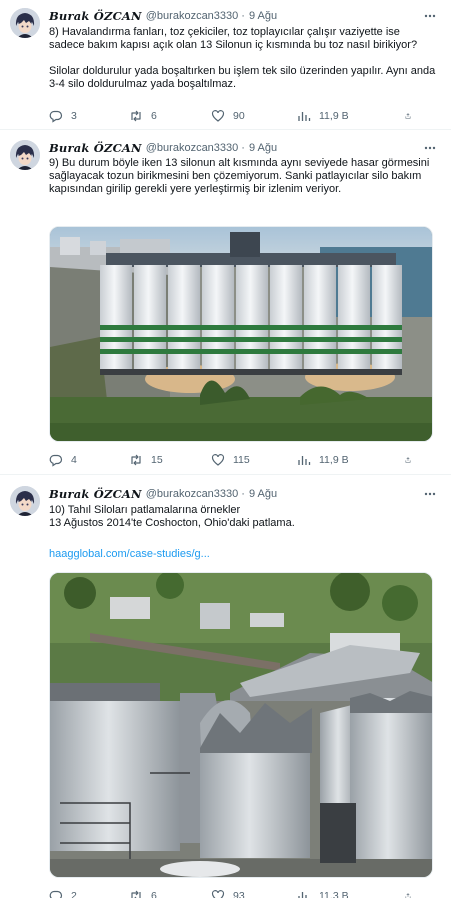 The image size is (451, 898). I want to click on tweet-actions: 2 6 93 11,3 B, so click(241, 893).